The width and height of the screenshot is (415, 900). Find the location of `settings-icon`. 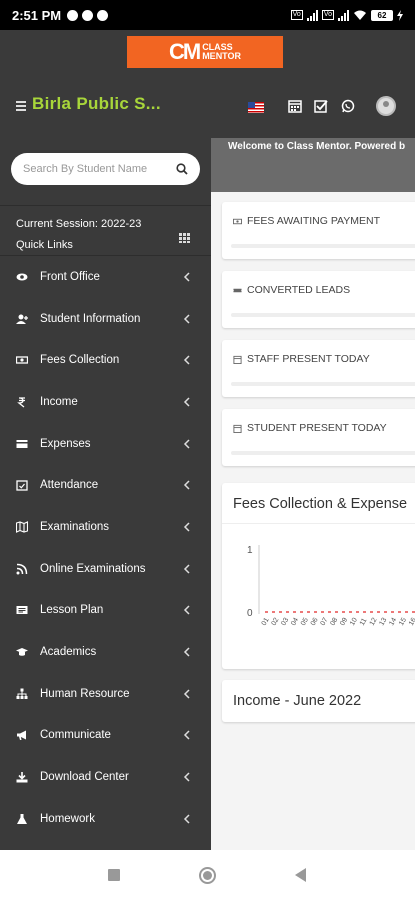

settings-icon is located at coordinates (103, 15).